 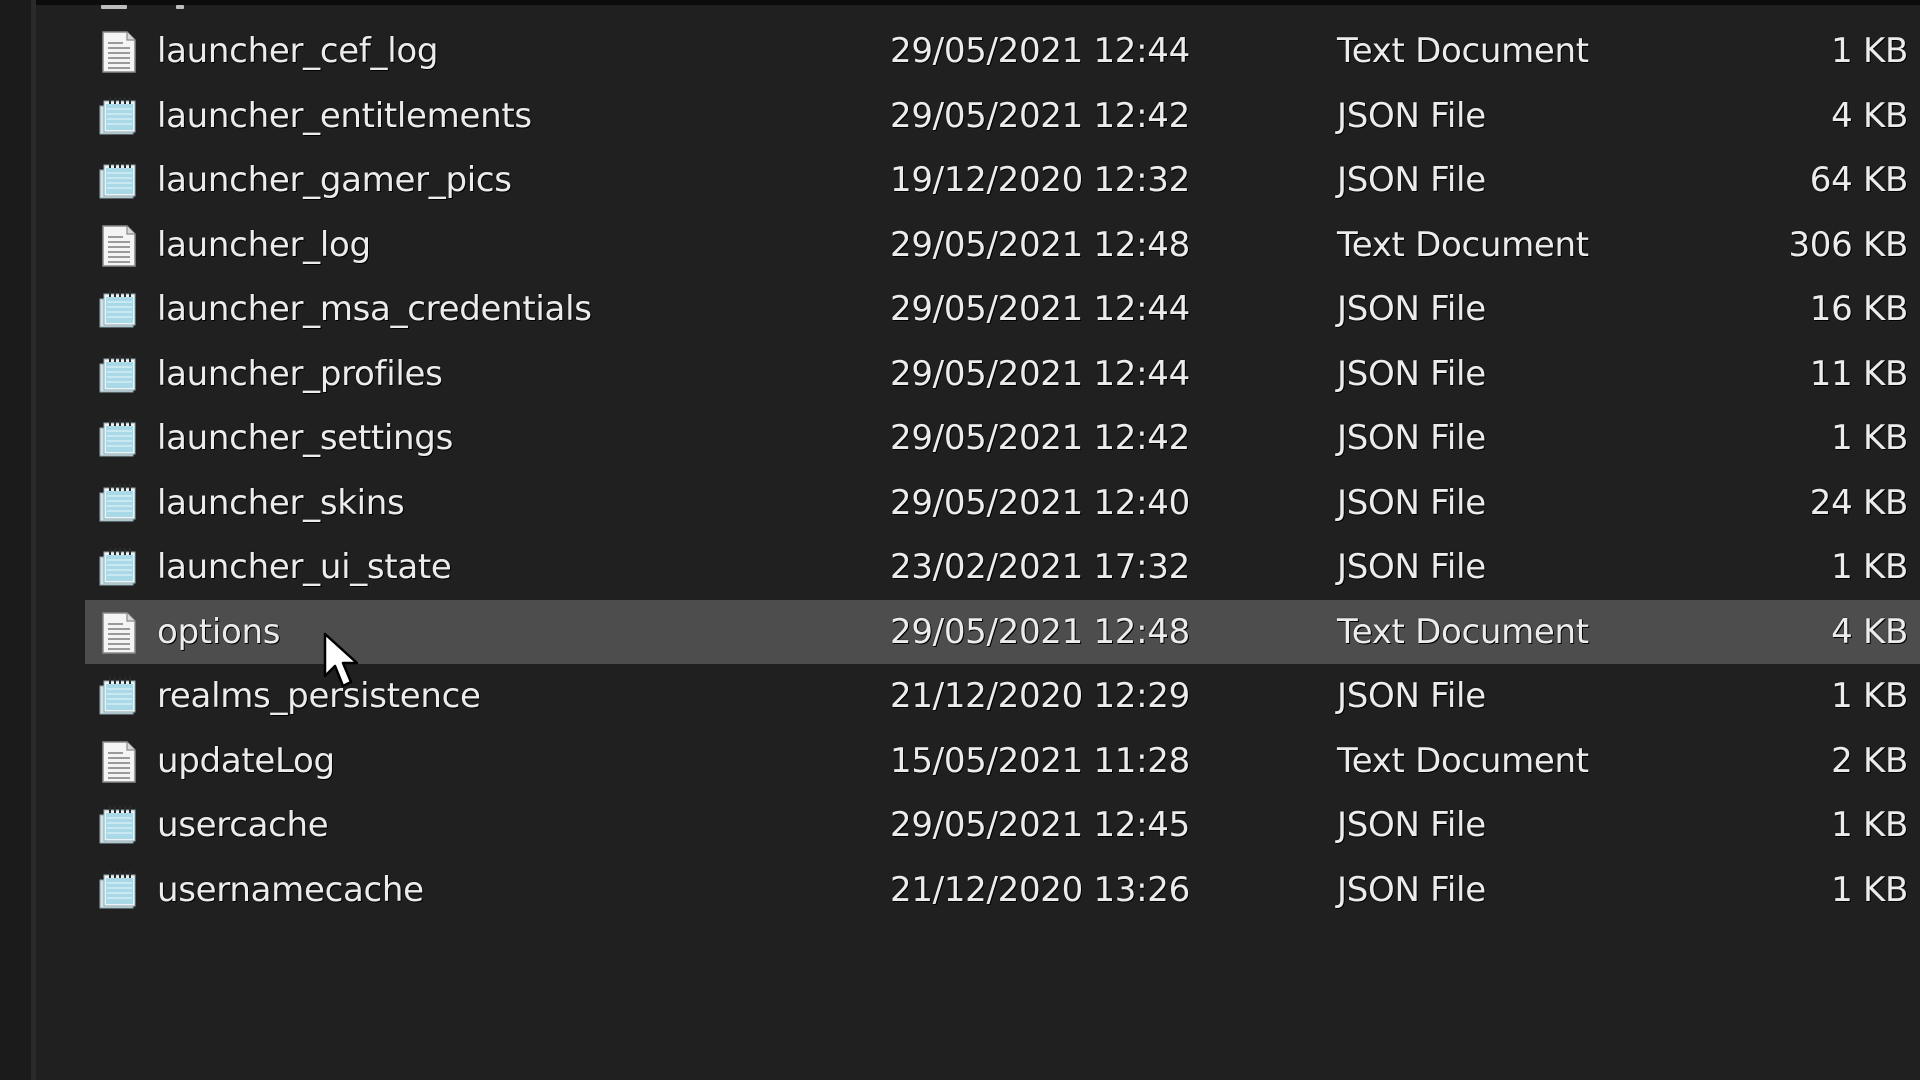 What do you see at coordinates (1040, 180) in the screenshot?
I see `file-date-modified: 19/12/2020 12:32` at bounding box center [1040, 180].